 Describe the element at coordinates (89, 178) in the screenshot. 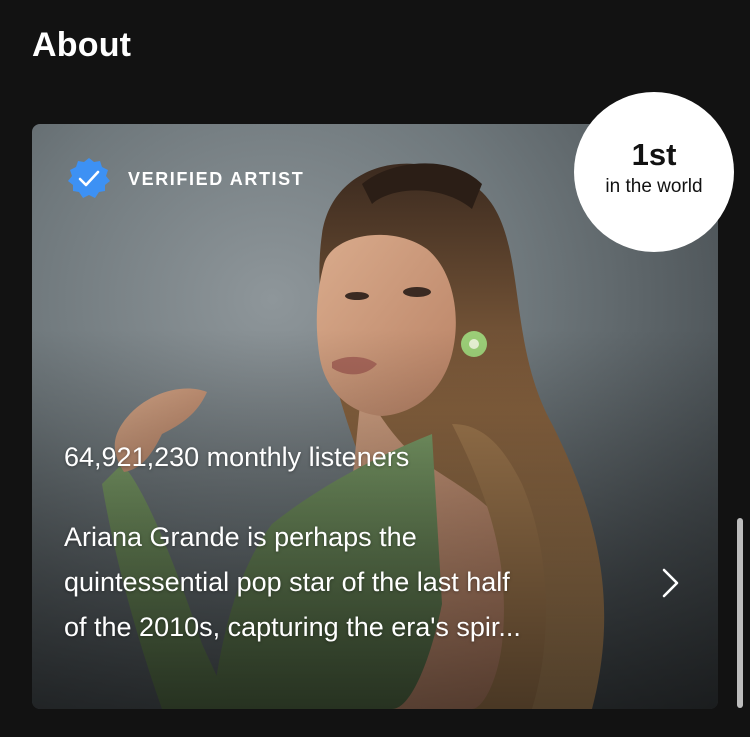

I see `verified-badge-icon` at that location.